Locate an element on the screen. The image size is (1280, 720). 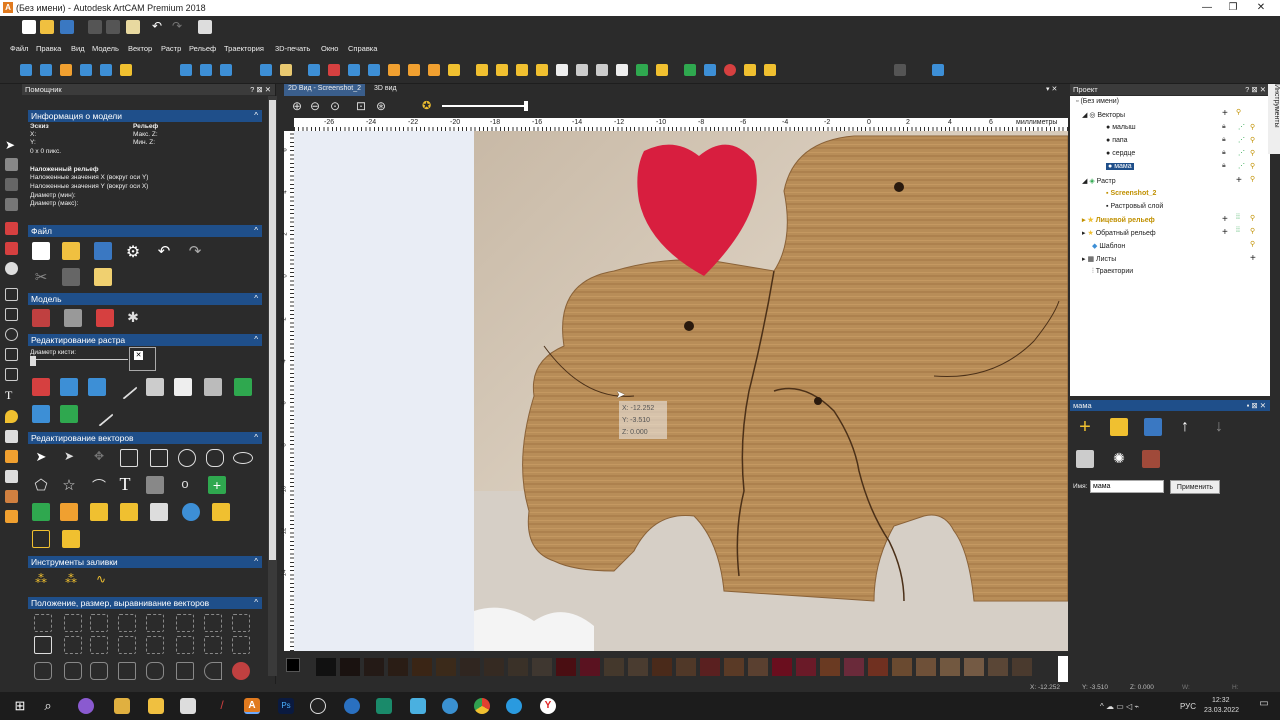
gear-icon: ⚙ is located at coordinates (133, 251).